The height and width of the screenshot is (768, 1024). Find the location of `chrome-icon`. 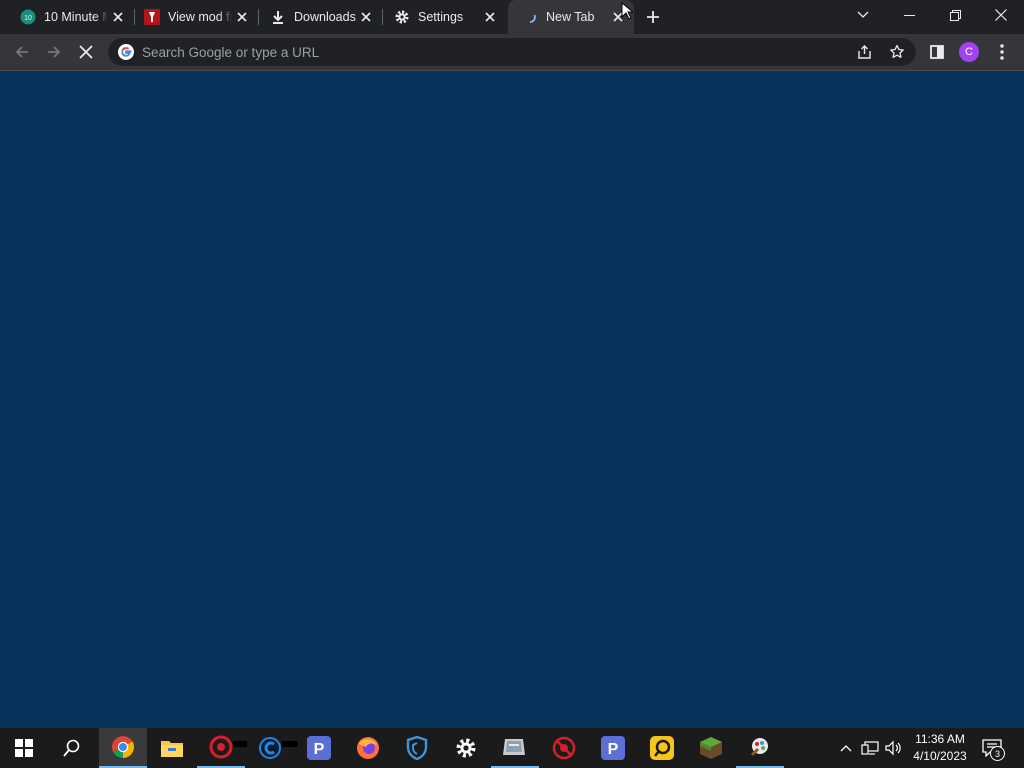

chrome-icon is located at coordinates (123, 747).